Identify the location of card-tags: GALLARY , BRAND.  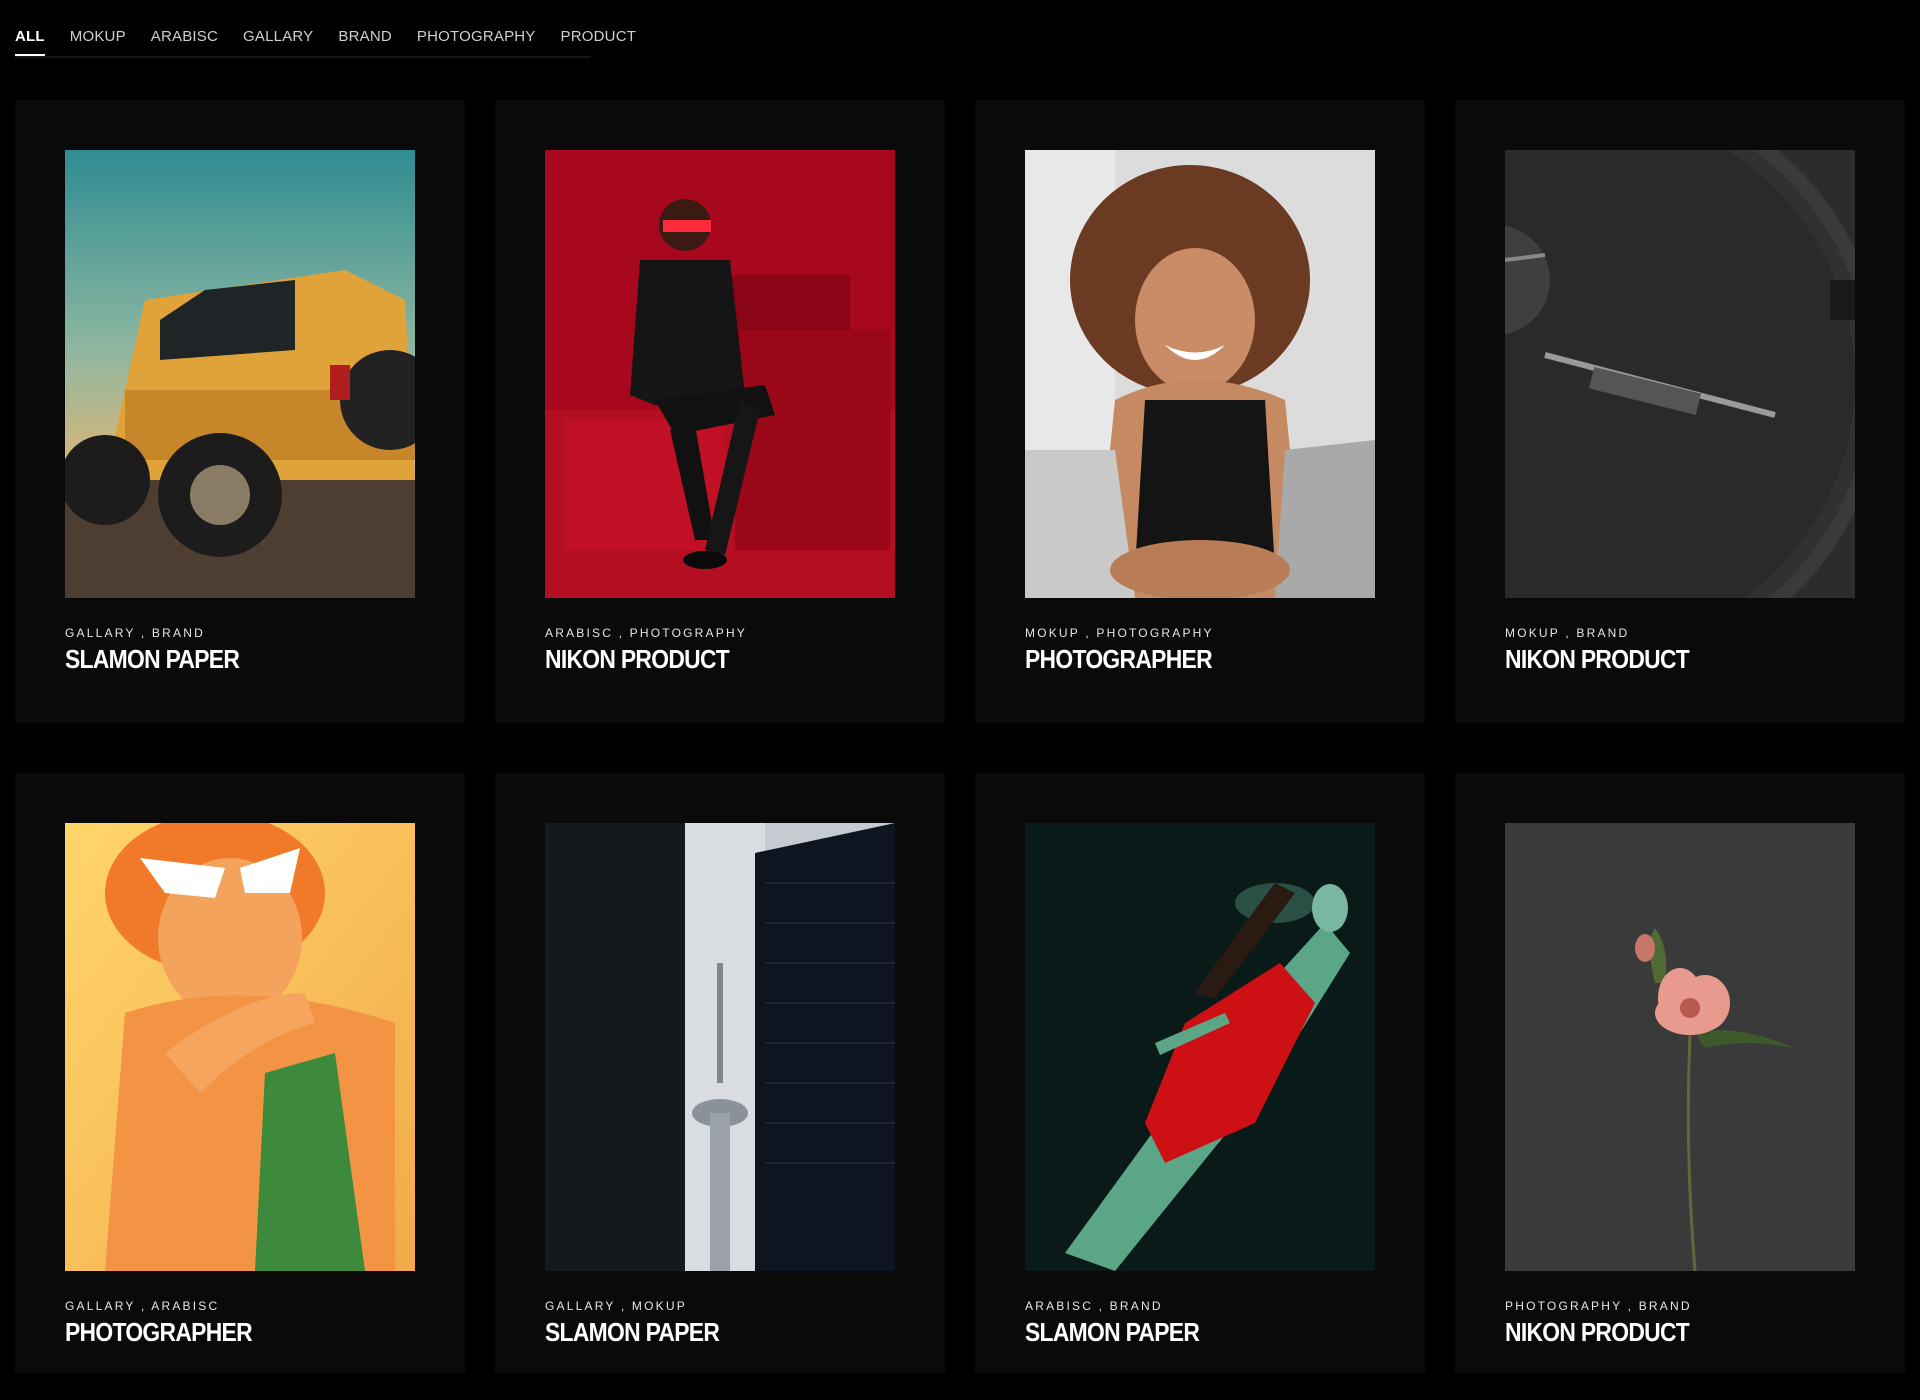
(135, 633).